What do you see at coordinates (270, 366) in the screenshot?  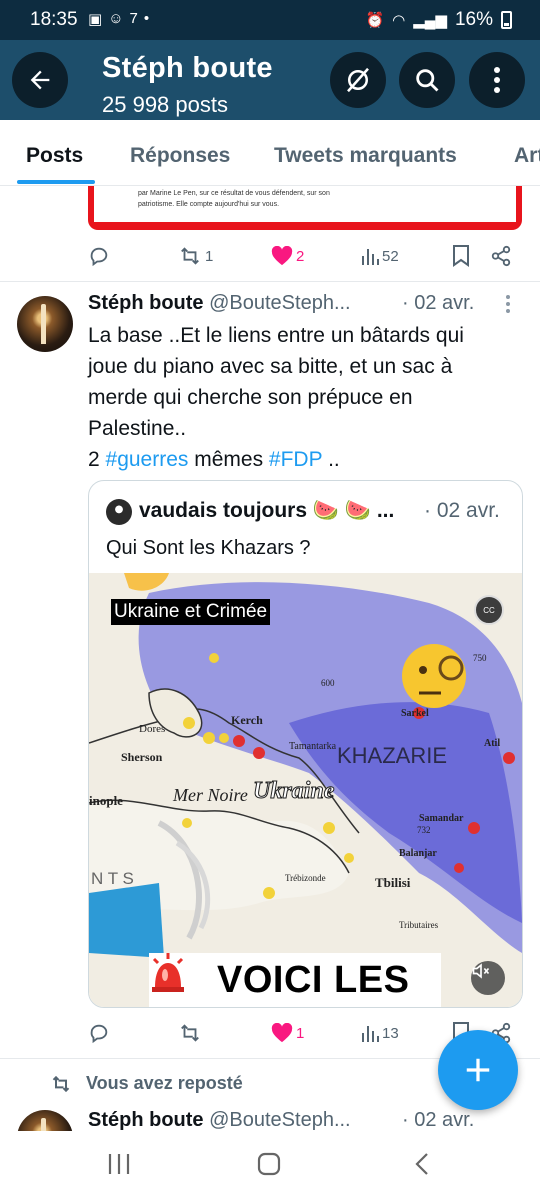 I see `tweet-line: joue du piano avec sa bitte, et un sac à` at bounding box center [270, 366].